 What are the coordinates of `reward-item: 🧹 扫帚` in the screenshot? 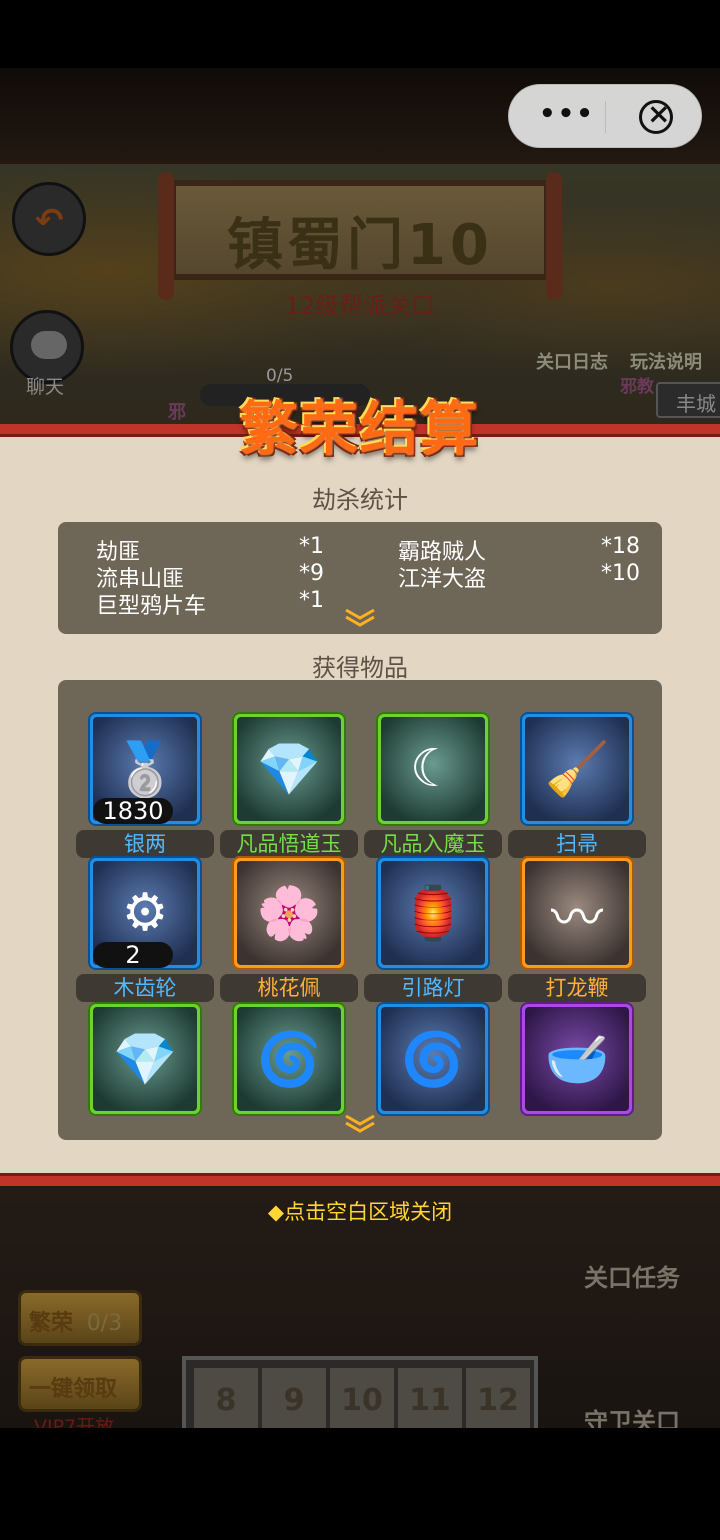 It's located at (577, 785).